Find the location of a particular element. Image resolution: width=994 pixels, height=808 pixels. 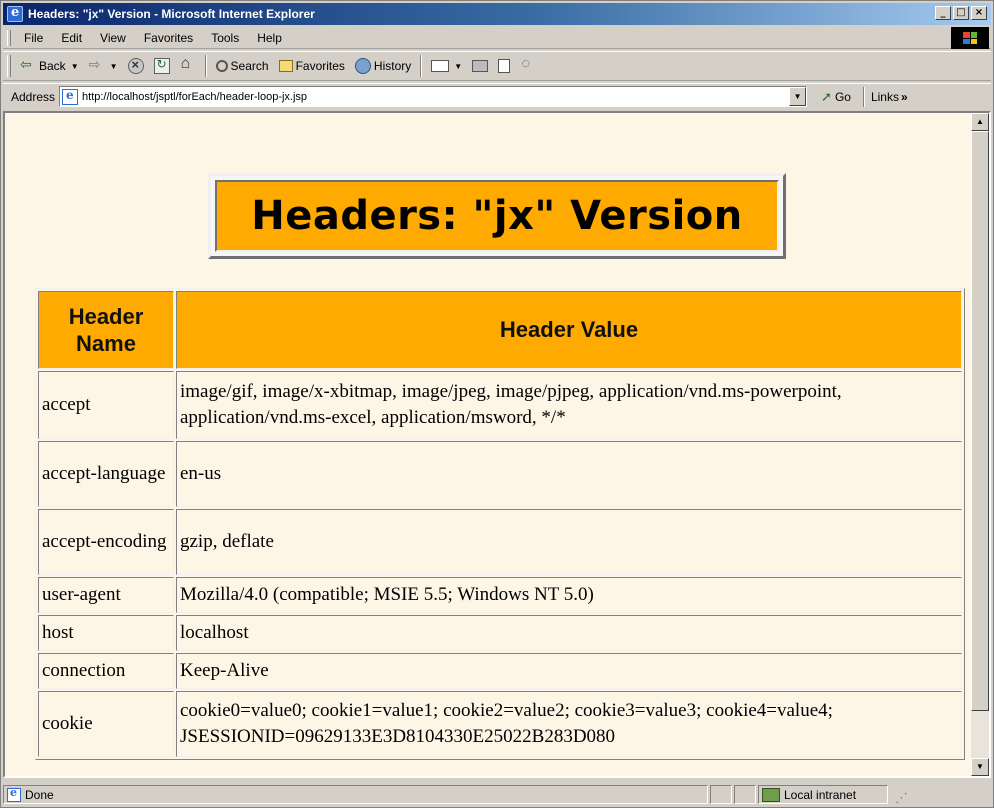

table-row: host localhost is located at coordinates (500, 633).